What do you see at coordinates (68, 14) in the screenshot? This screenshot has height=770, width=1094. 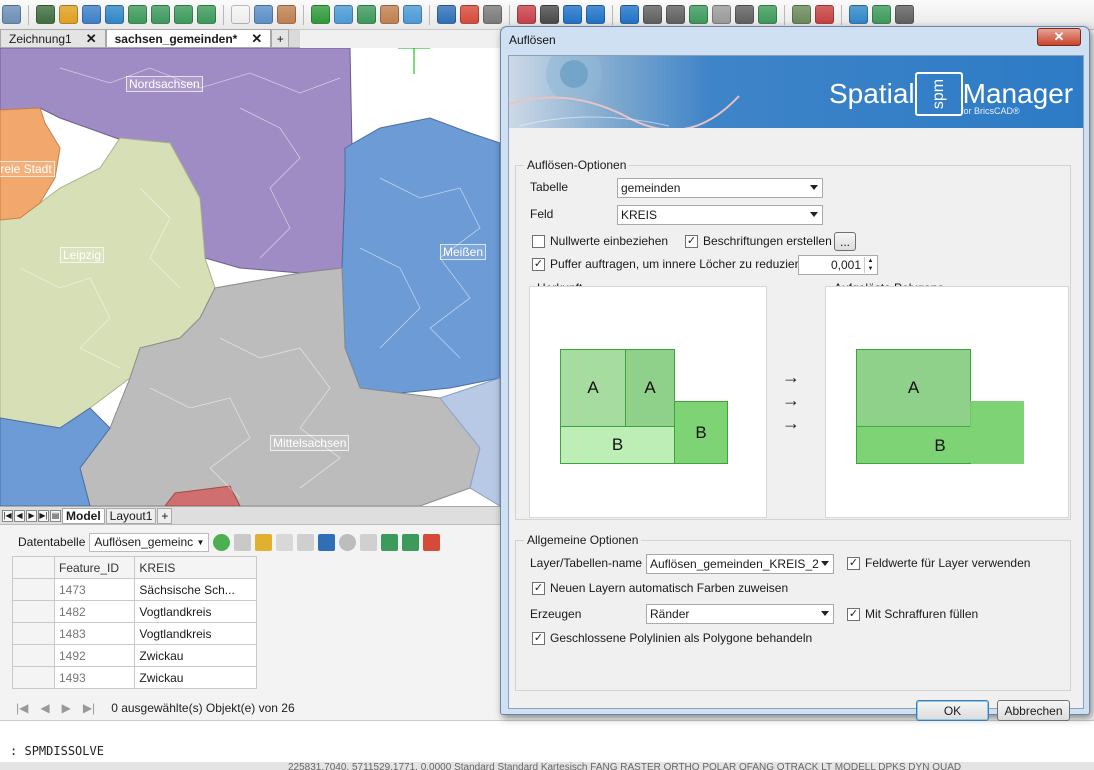 I see `person-icon` at bounding box center [68, 14].